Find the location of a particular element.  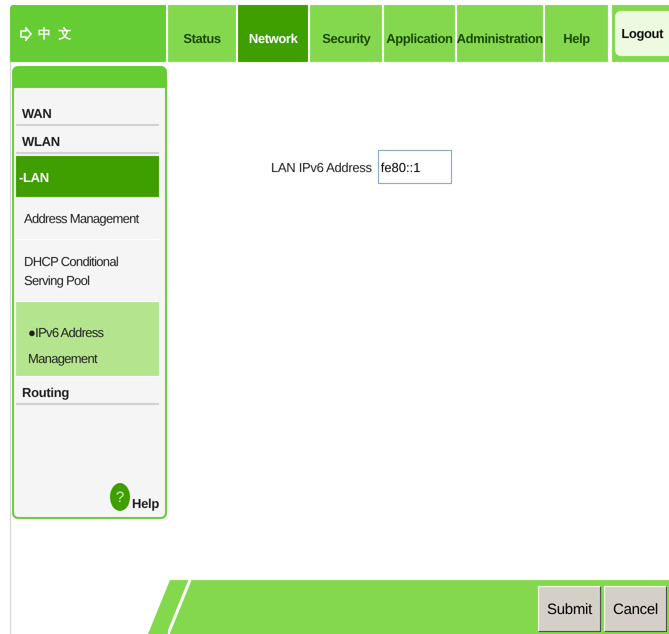

logout-button: Logout is located at coordinates (642, 33).